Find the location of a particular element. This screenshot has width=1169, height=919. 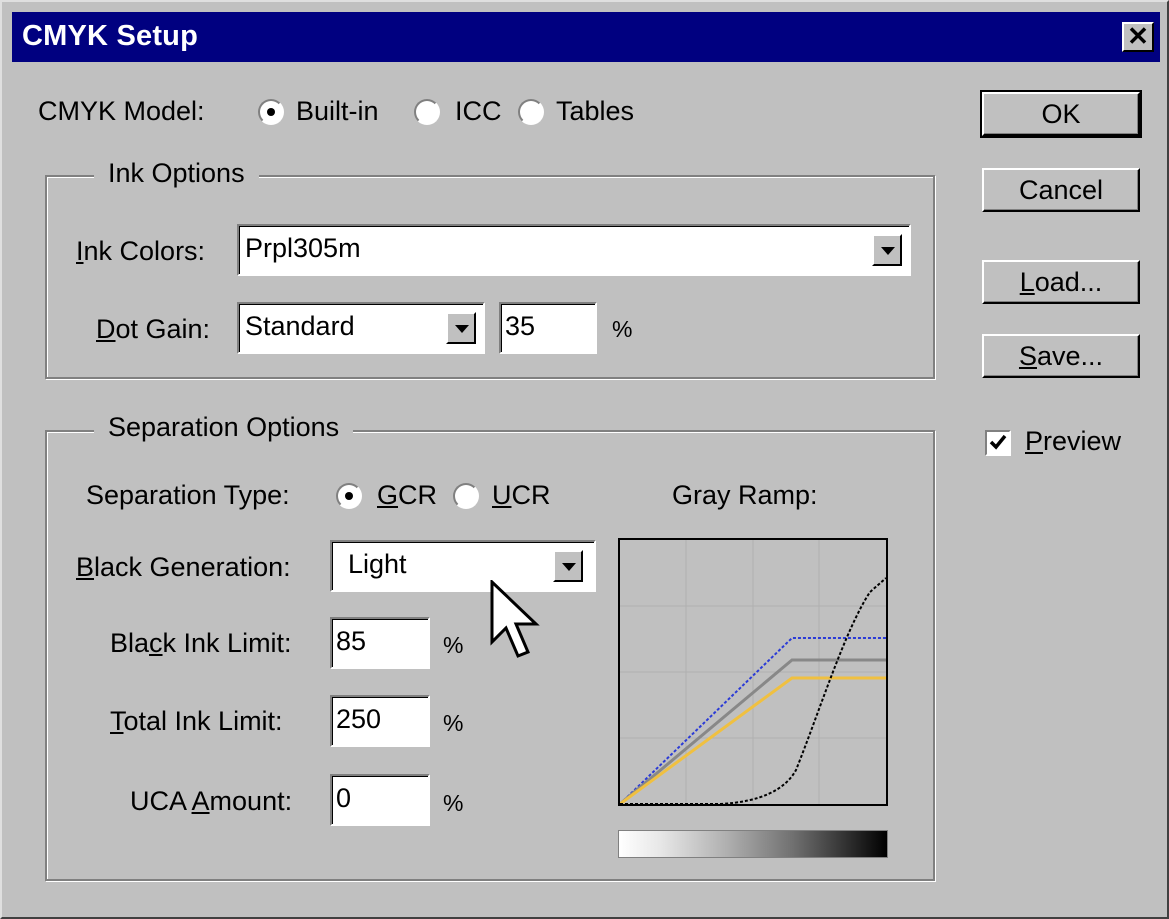

radio-ucr is located at coordinates (466, 496).